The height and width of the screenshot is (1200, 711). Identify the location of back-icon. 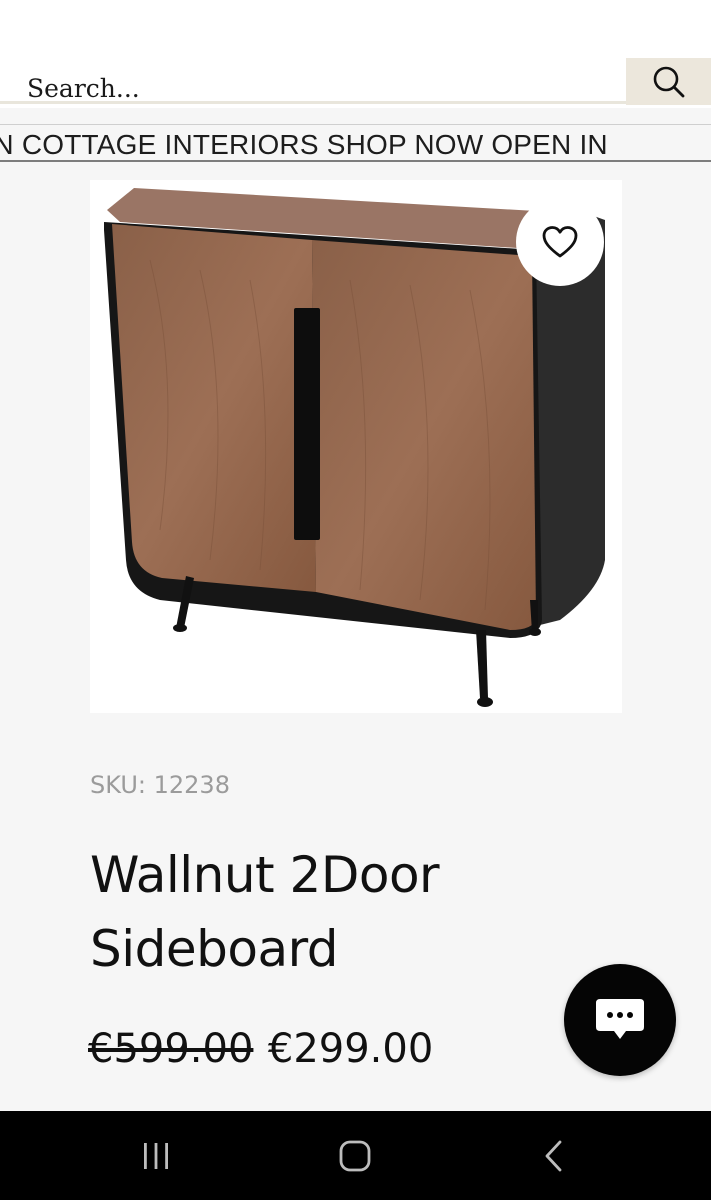
(553, 1155).